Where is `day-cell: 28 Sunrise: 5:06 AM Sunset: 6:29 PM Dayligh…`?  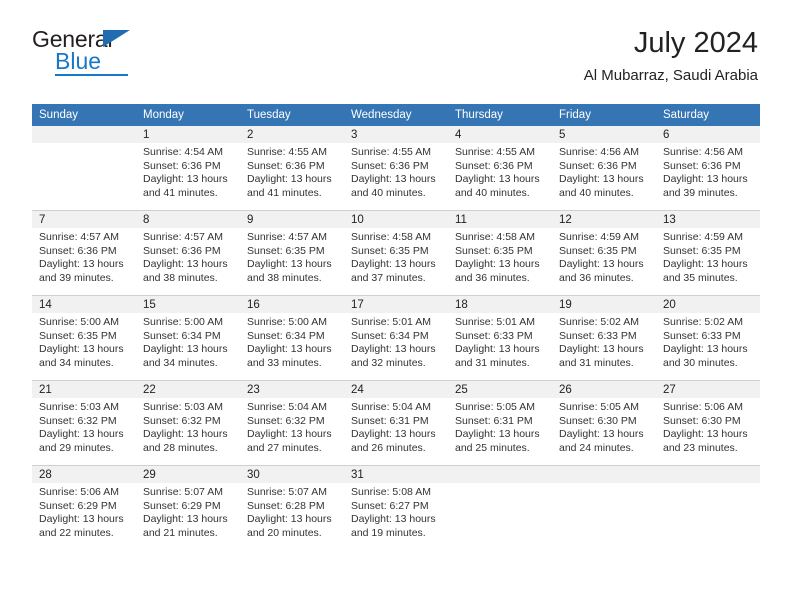
day-cell: 28 Sunrise: 5:06 AM Sunset: 6:29 PM Dayligh… is located at coordinates (84, 507).